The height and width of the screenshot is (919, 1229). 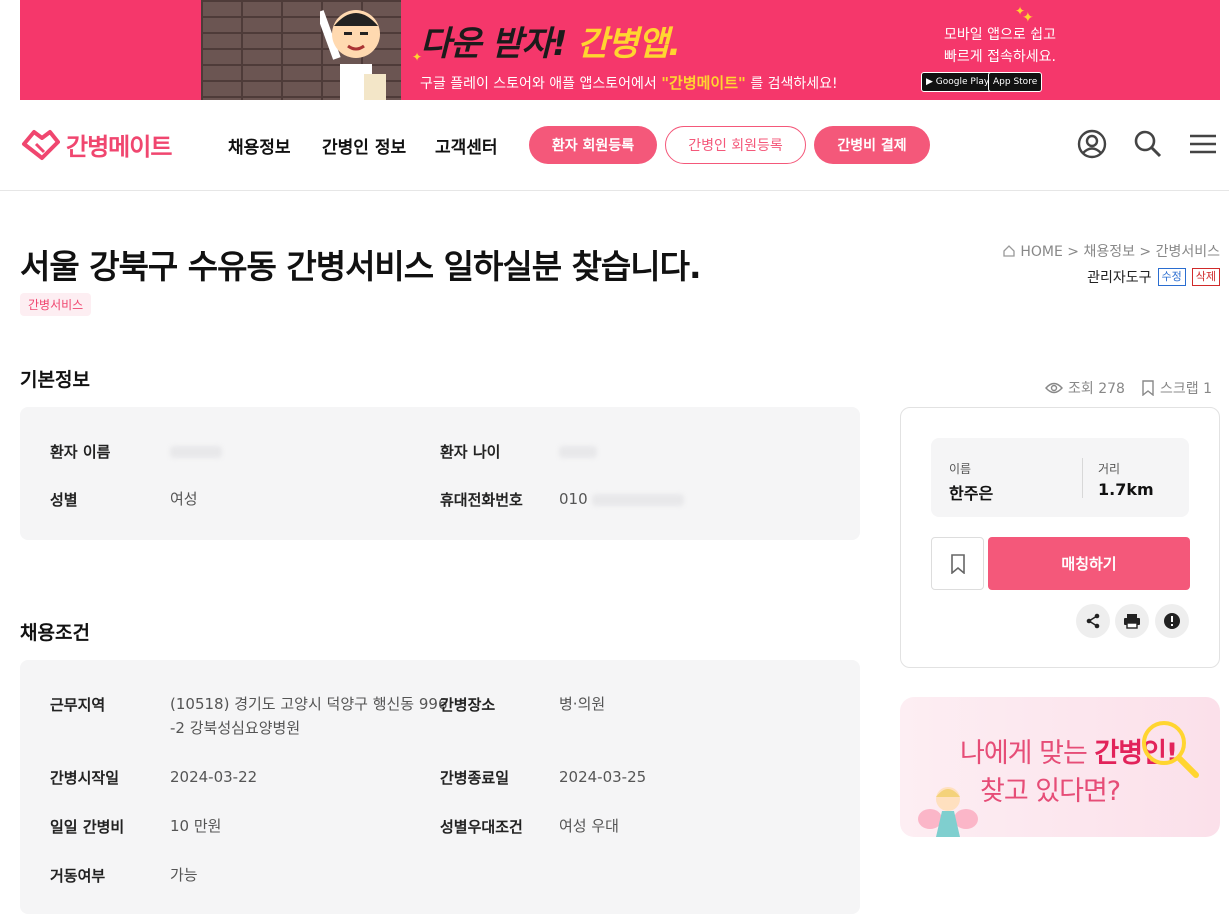 I want to click on phone-label: 휴대전화번호, so click(x=481, y=500).